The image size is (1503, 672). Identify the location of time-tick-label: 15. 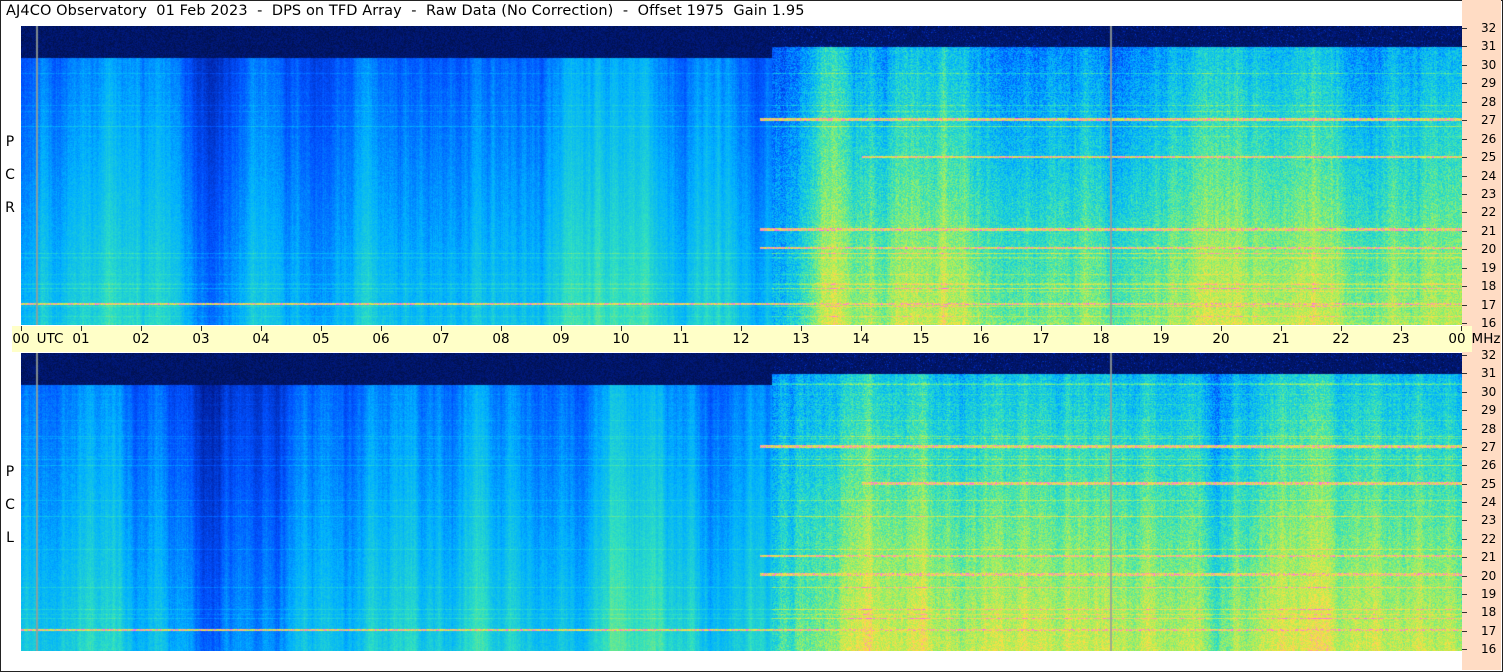
(921, 339).